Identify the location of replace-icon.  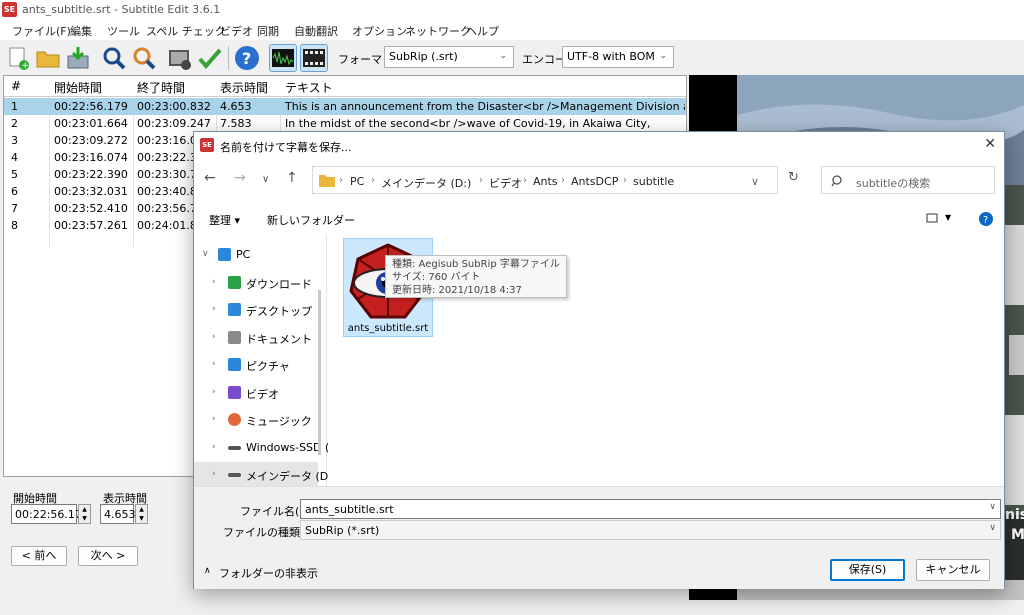
(144, 58).